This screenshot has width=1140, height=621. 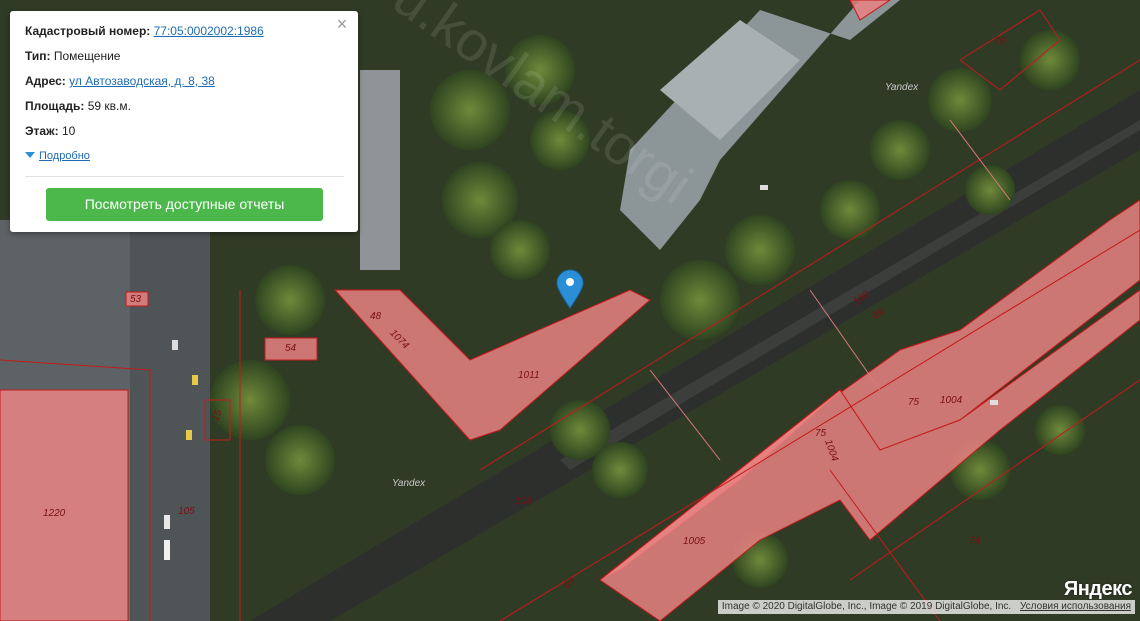 What do you see at coordinates (291, 348) in the screenshot?
I see `parcel-label: 54` at bounding box center [291, 348].